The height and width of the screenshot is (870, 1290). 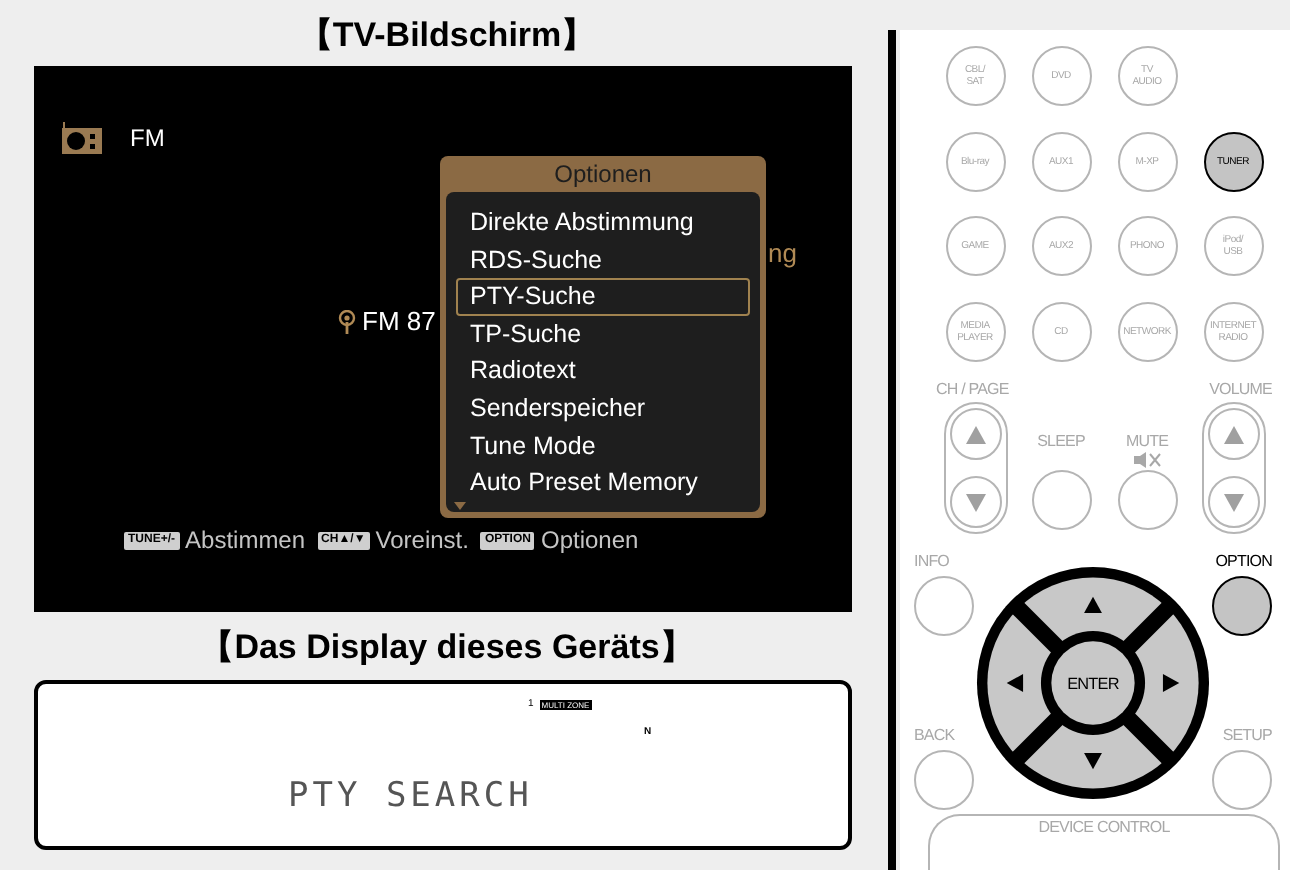 What do you see at coordinates (1061, 442) in the screenshot?
I see `sleep-label: SLEEP` at bounding box center [1061, 442].